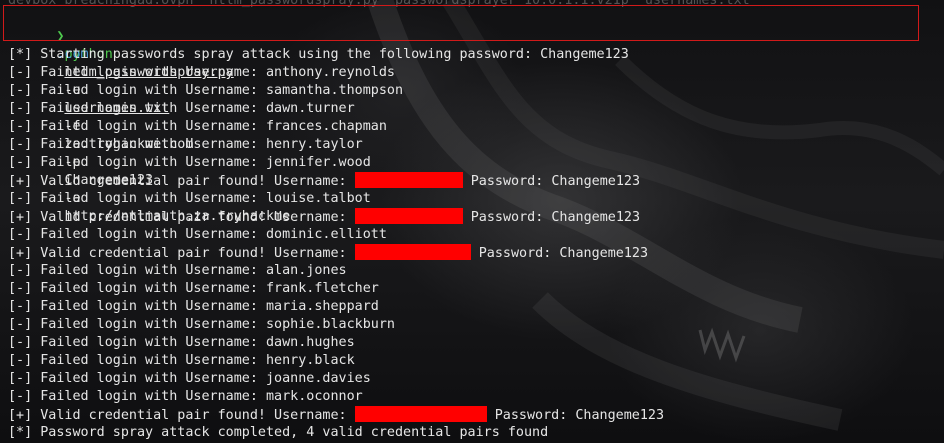 The width and height of the screenshot is (944, 443). I want to click on failed-username: frances.chapman, so click(326, 126).